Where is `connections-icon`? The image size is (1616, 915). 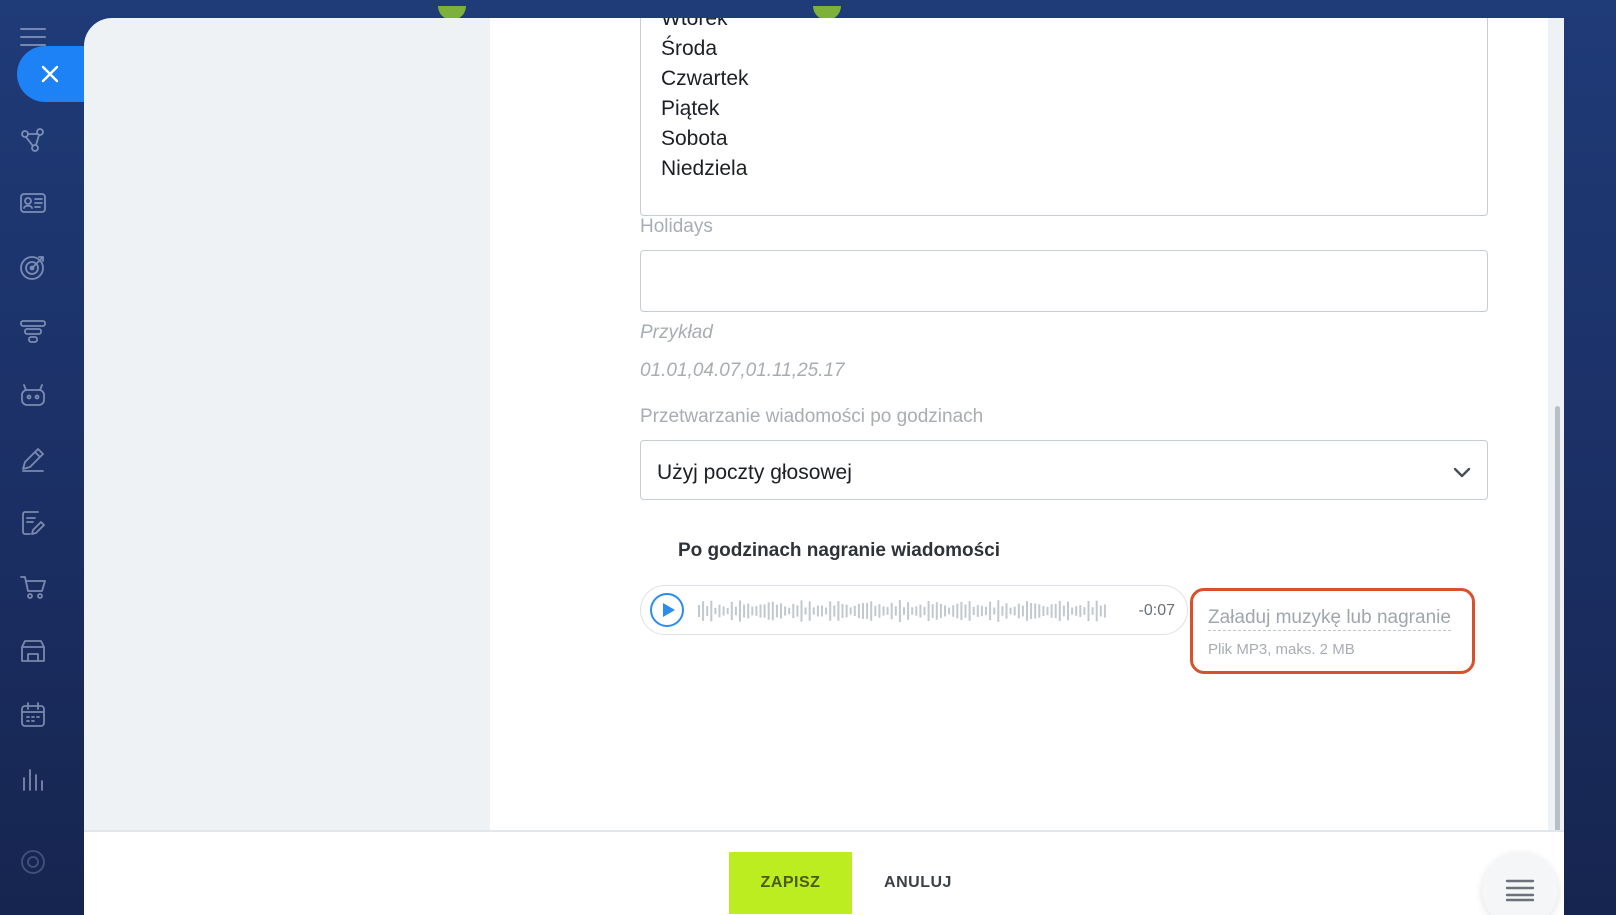
connections-icon is located at coordinates (33, 140).